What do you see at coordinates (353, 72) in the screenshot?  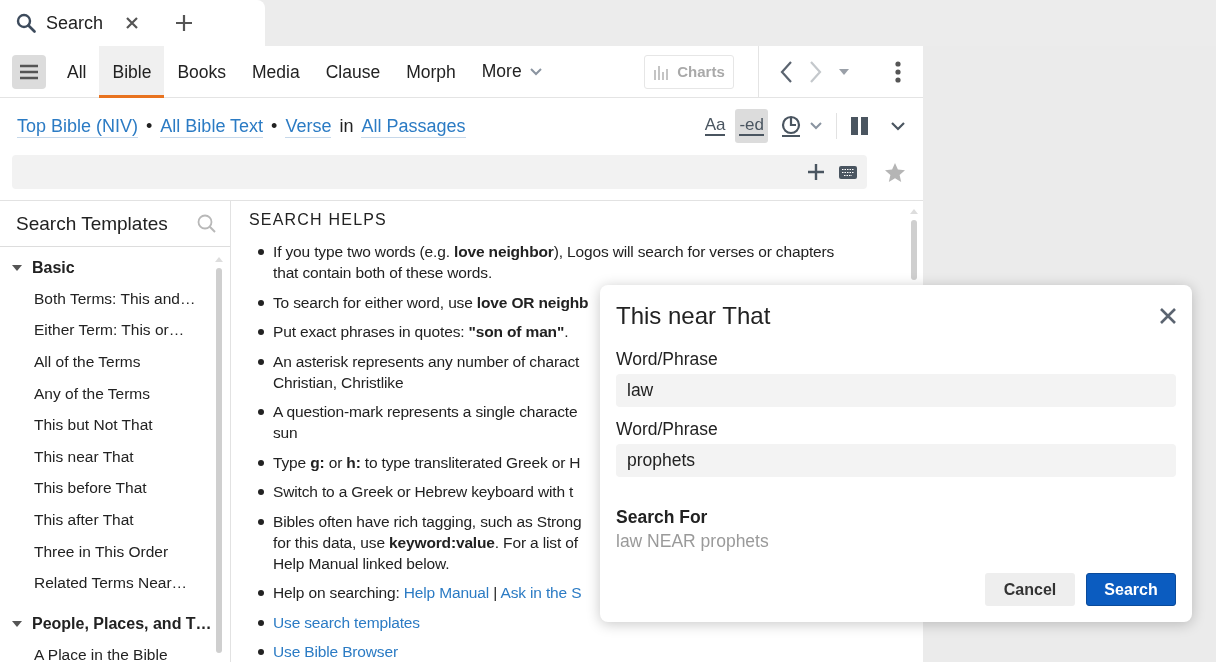 I see `category-tab: Clause` at bounding box center [353, 72].